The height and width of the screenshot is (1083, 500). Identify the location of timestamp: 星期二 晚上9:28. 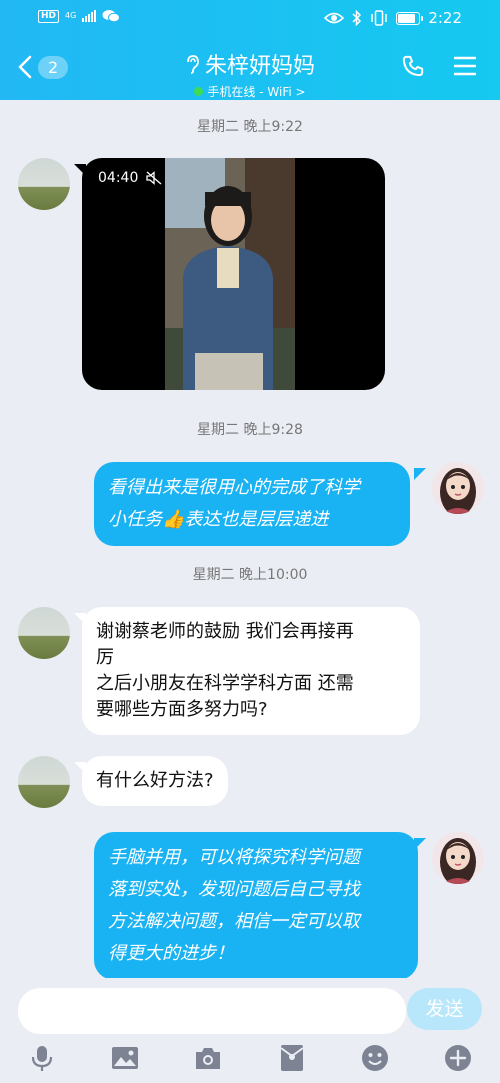
(250, 430).